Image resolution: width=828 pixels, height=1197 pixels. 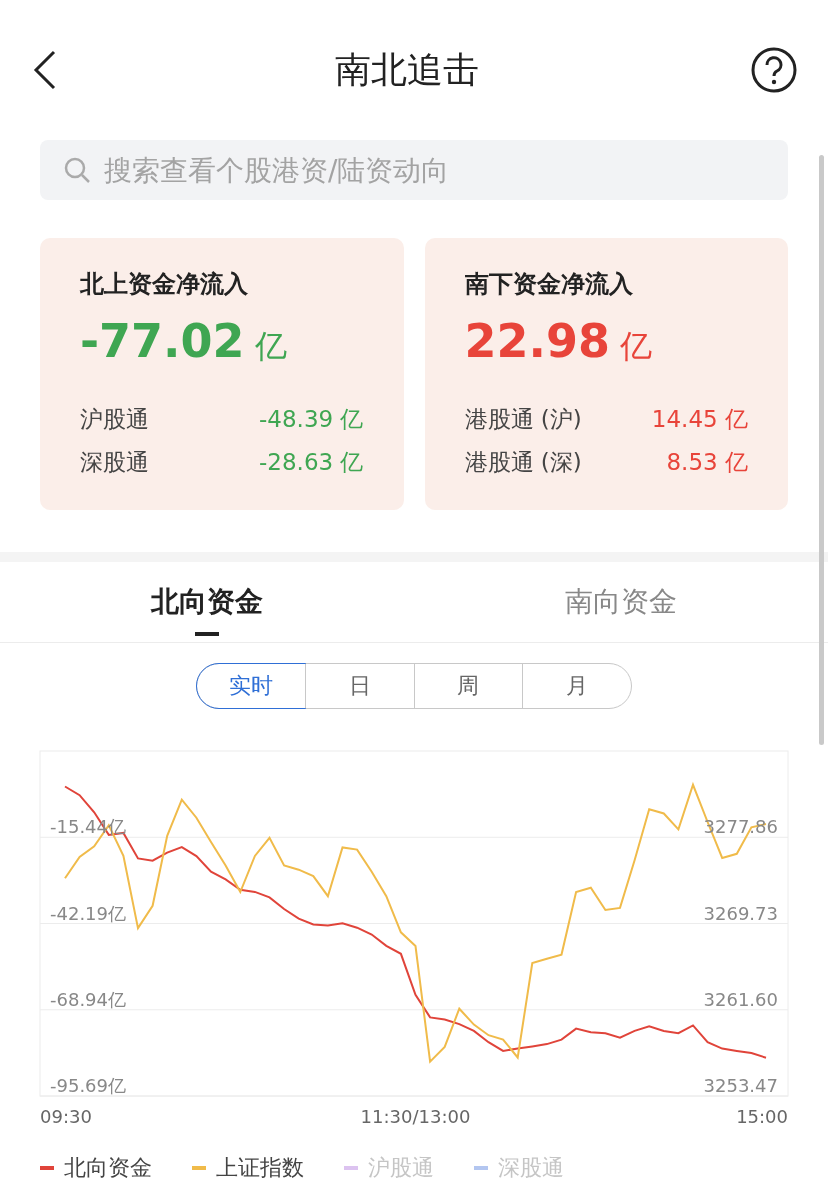 What do you see at coordinates (88, 999) in the screenshot?
I see `axis-label: -68.94亿` at bounding box center [88, 999].